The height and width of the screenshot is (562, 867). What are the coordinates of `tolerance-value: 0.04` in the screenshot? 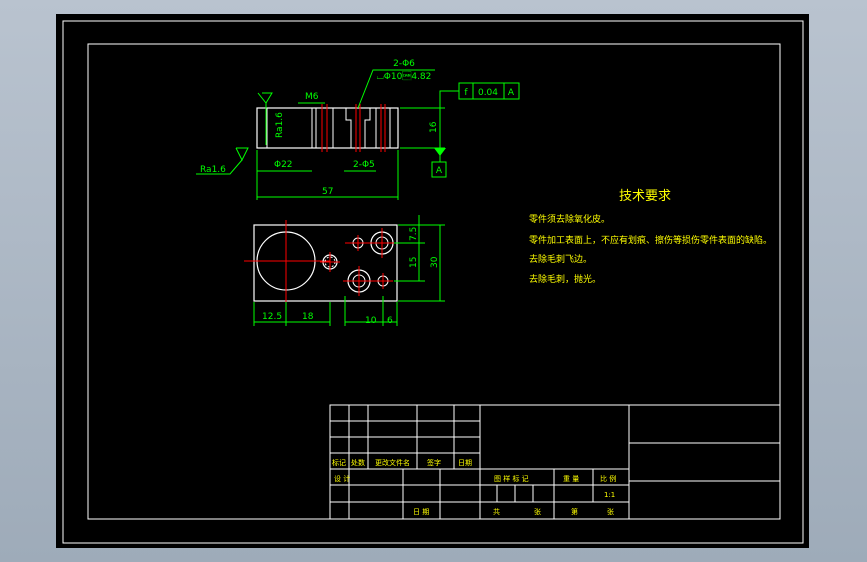 It's located at (488, 93).